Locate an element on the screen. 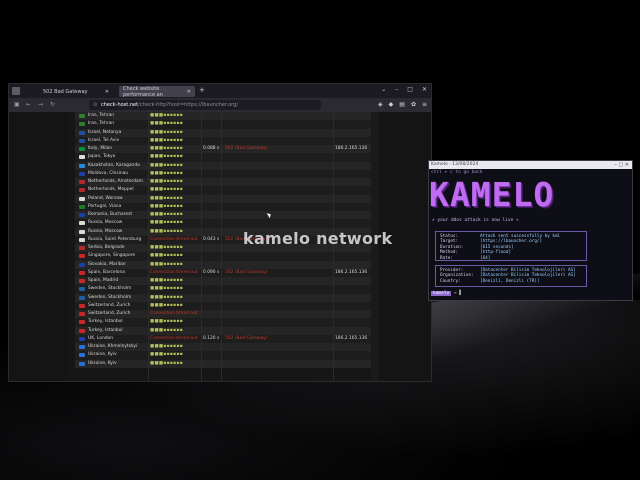 The image size is (640, 480). info-key: Country: is located at coordinates (450, 281).